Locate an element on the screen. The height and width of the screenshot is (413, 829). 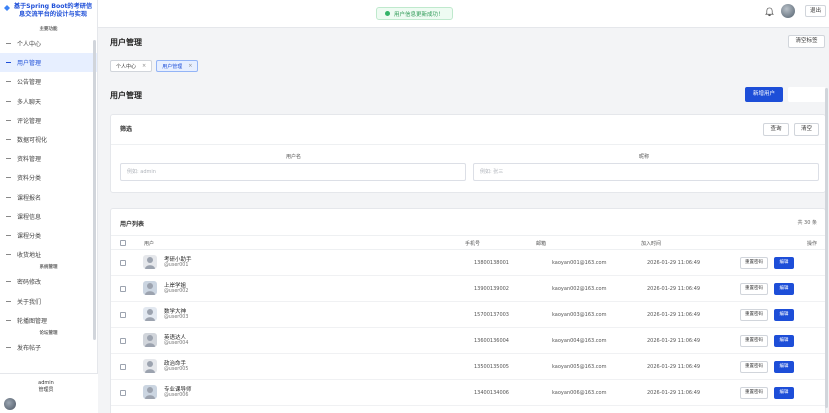
tab-1: 用户管理 × is located at coordinates (177, 66).